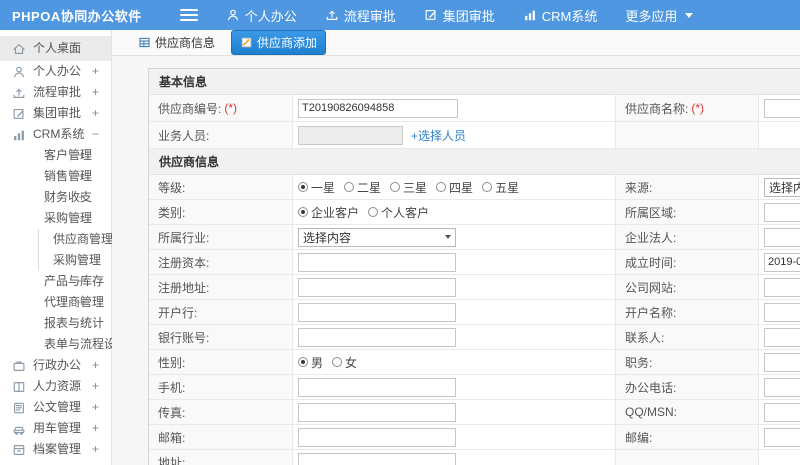  I want to click on sidebar-item-vehicle-mgmt: 用车管理 +, so click(55, 428).